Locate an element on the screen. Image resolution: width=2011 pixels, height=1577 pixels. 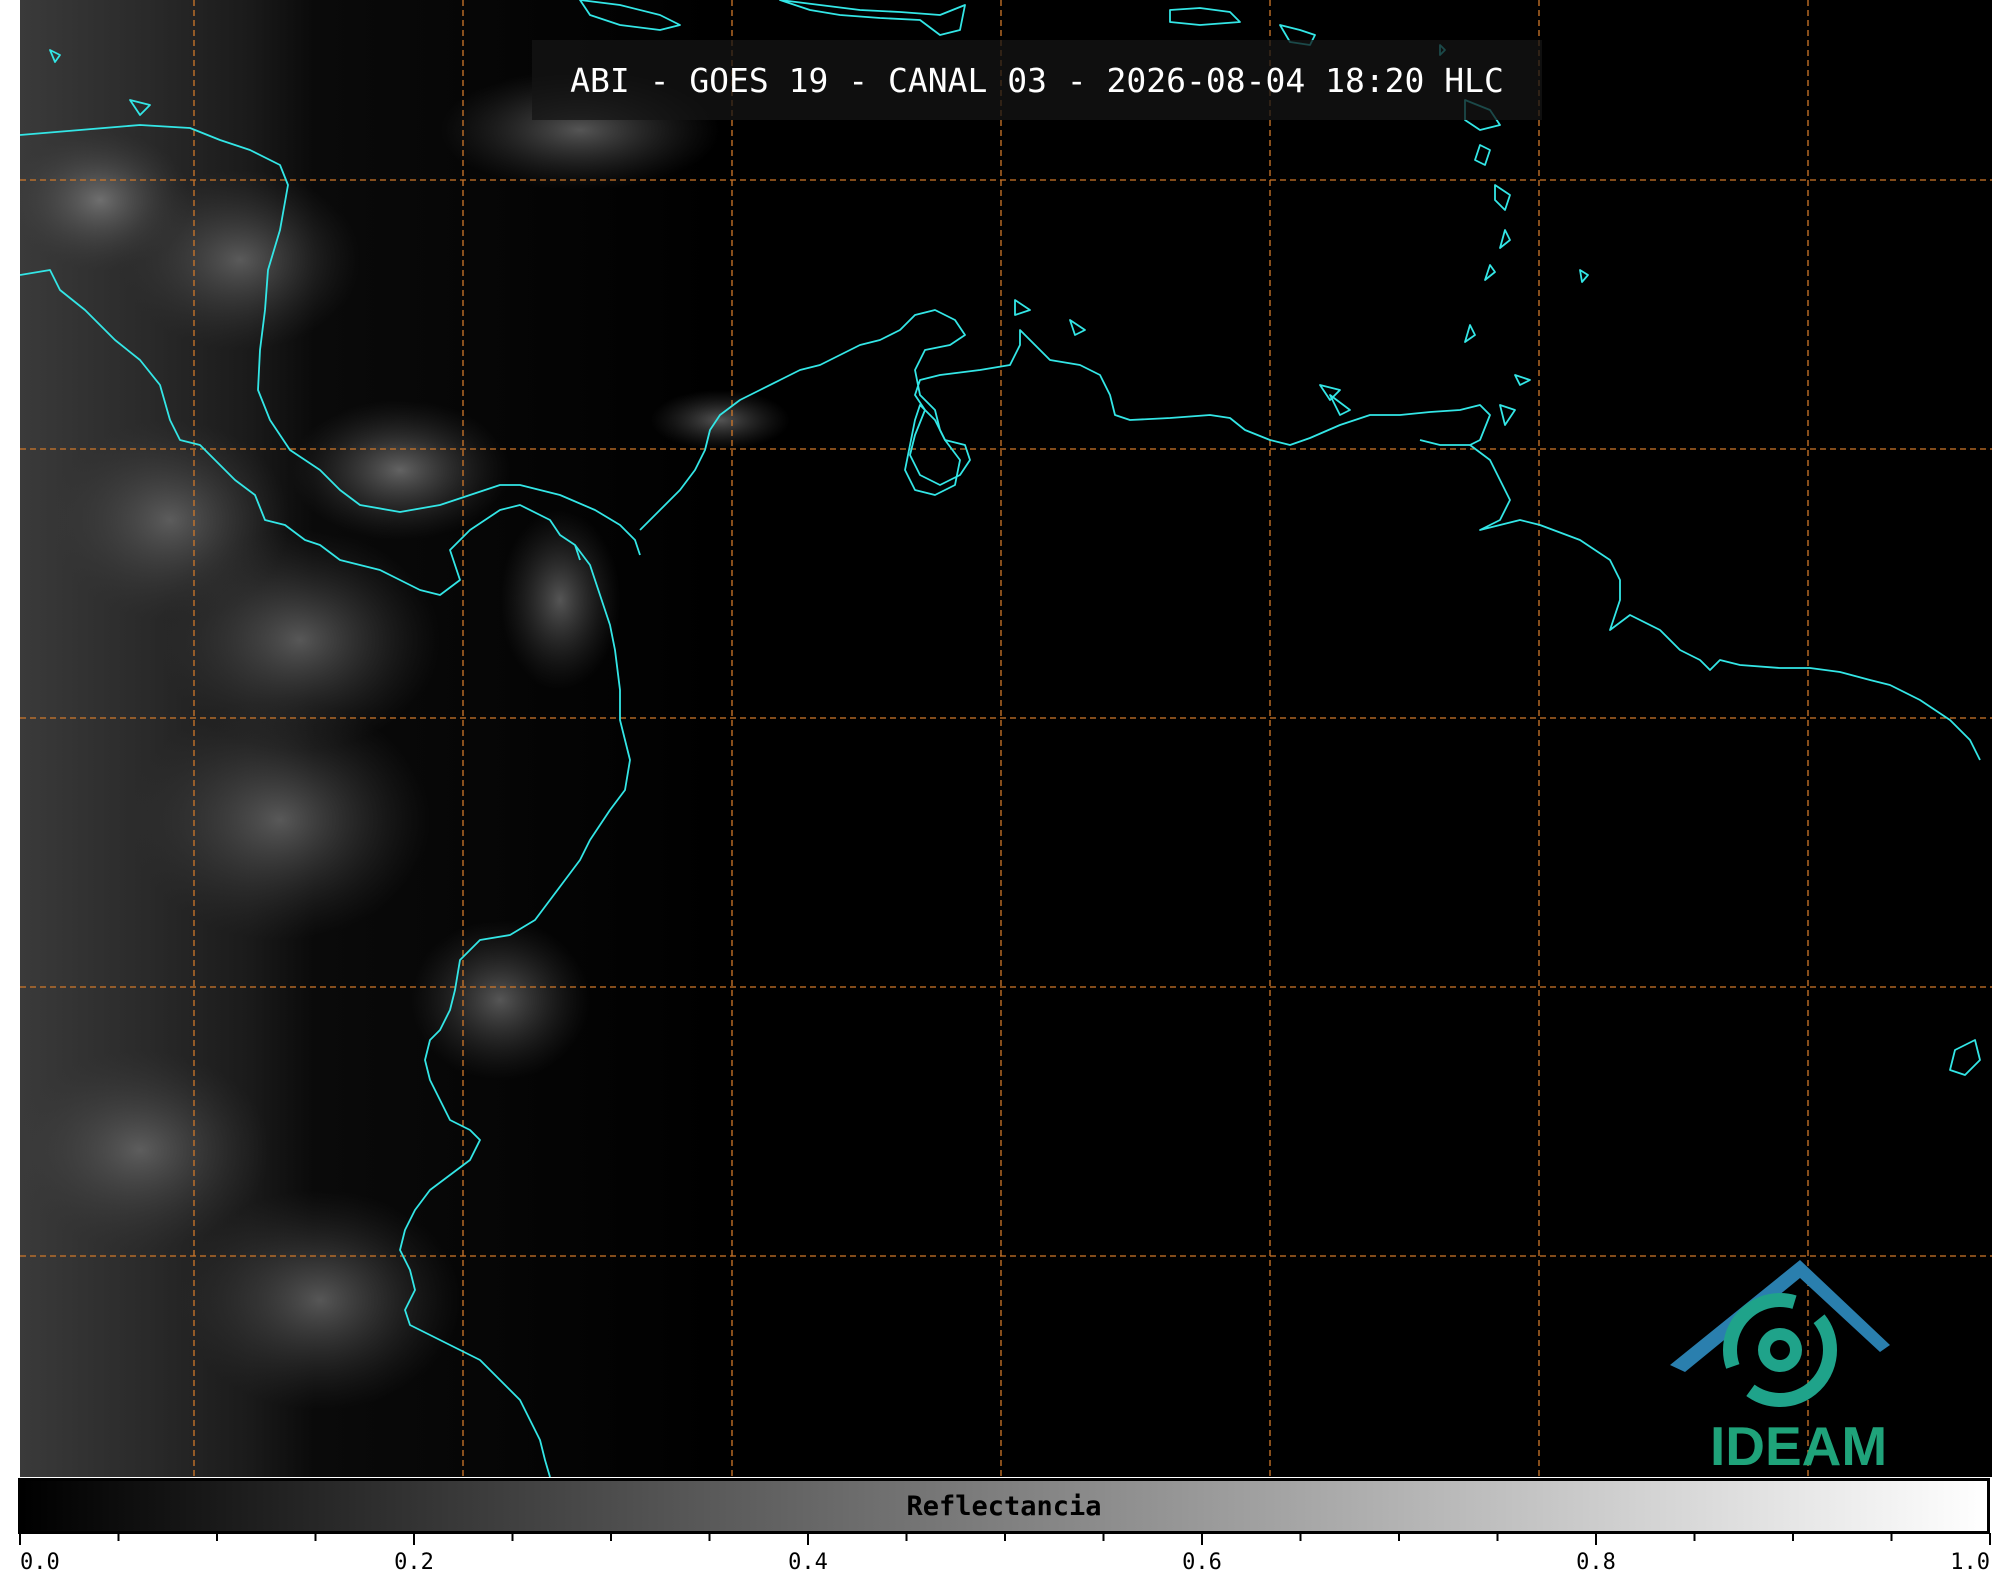
logo-text: IDEAM is located at coordinates (1798, 1446).